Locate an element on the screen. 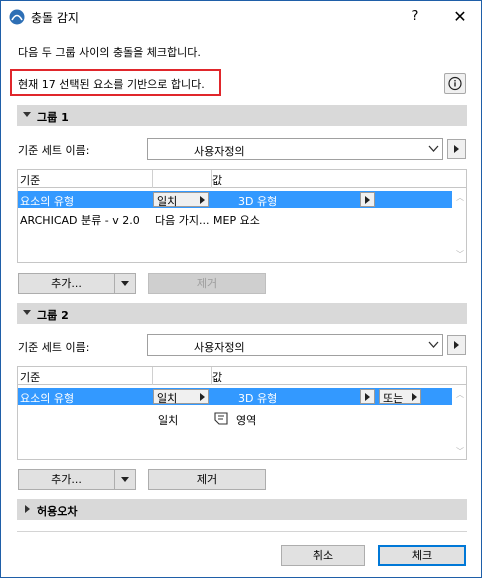  table-row: 일치 영역 is located at coordinates (235, 418).